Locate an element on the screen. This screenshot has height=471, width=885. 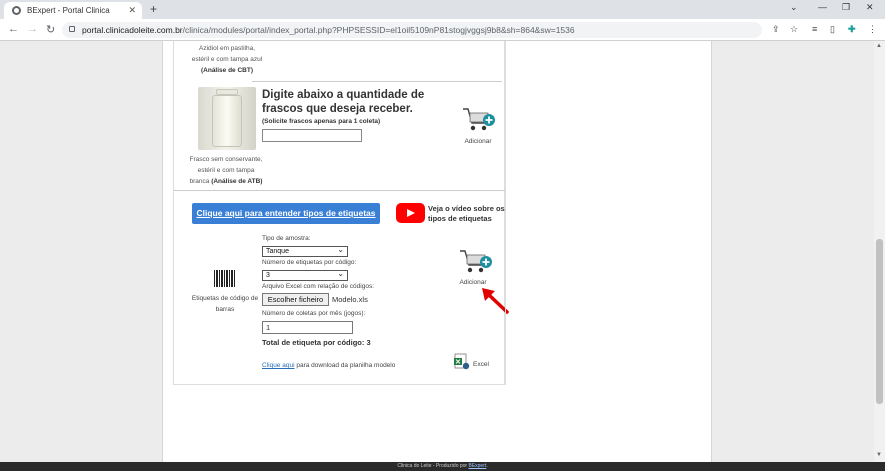
divider is located at coordinates (377, 81).